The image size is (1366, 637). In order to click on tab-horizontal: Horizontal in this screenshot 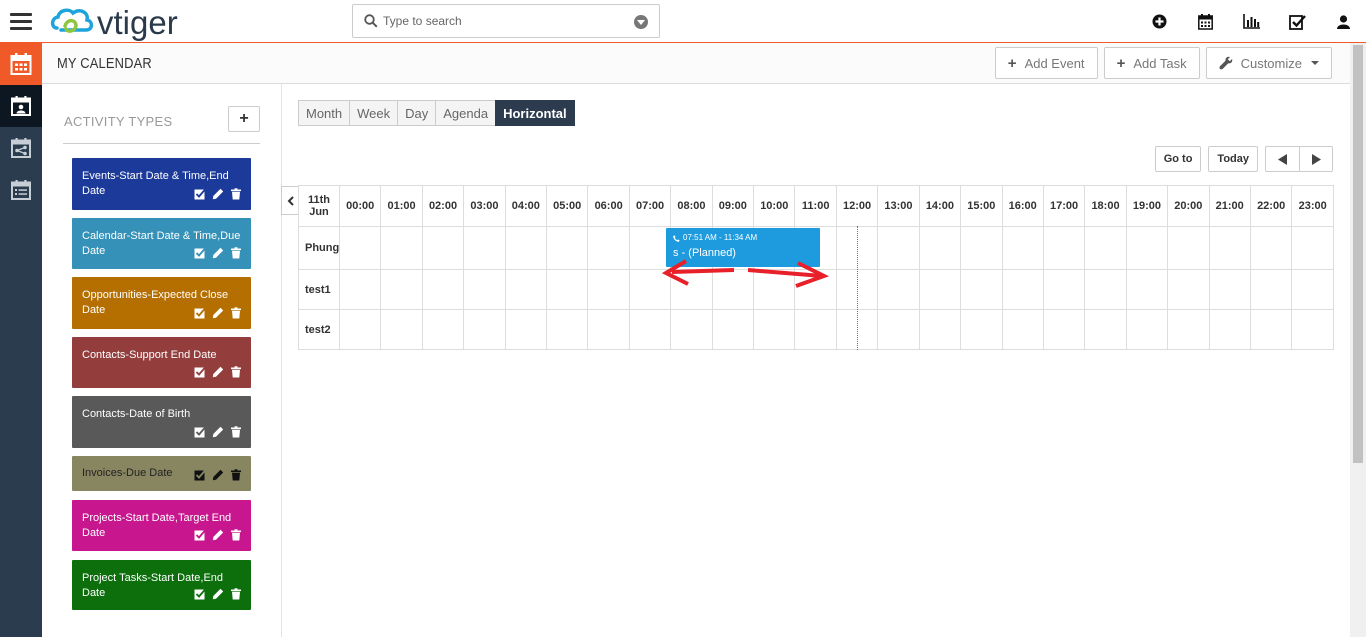, I will do `click(535, 113)`.